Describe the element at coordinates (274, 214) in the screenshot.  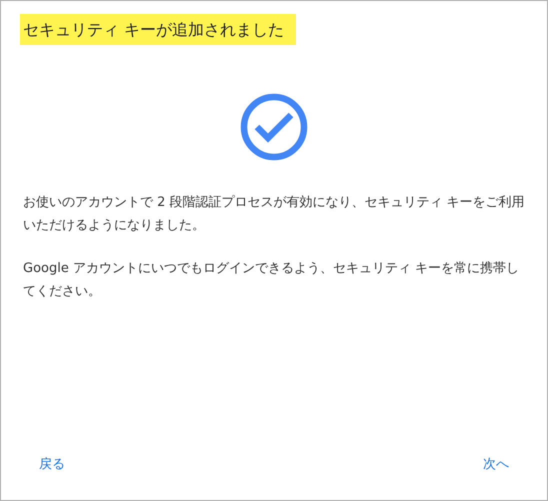
I see `body-text: お使いのアカウントで 2 段階認証プロセスが有効になり、セキュリティ キーをご利用いただけるようになりました。` at that location.